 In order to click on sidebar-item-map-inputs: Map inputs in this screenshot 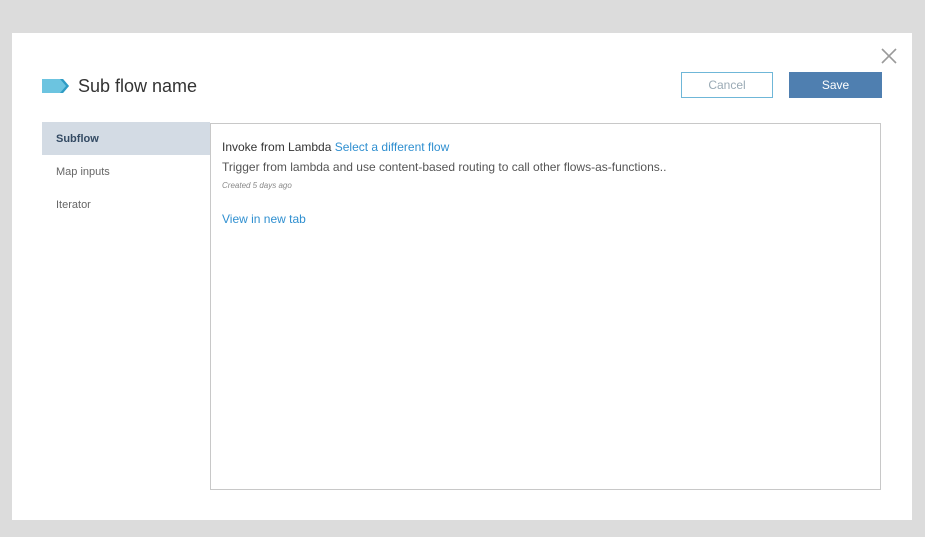, I will do `click(126, 171)`.